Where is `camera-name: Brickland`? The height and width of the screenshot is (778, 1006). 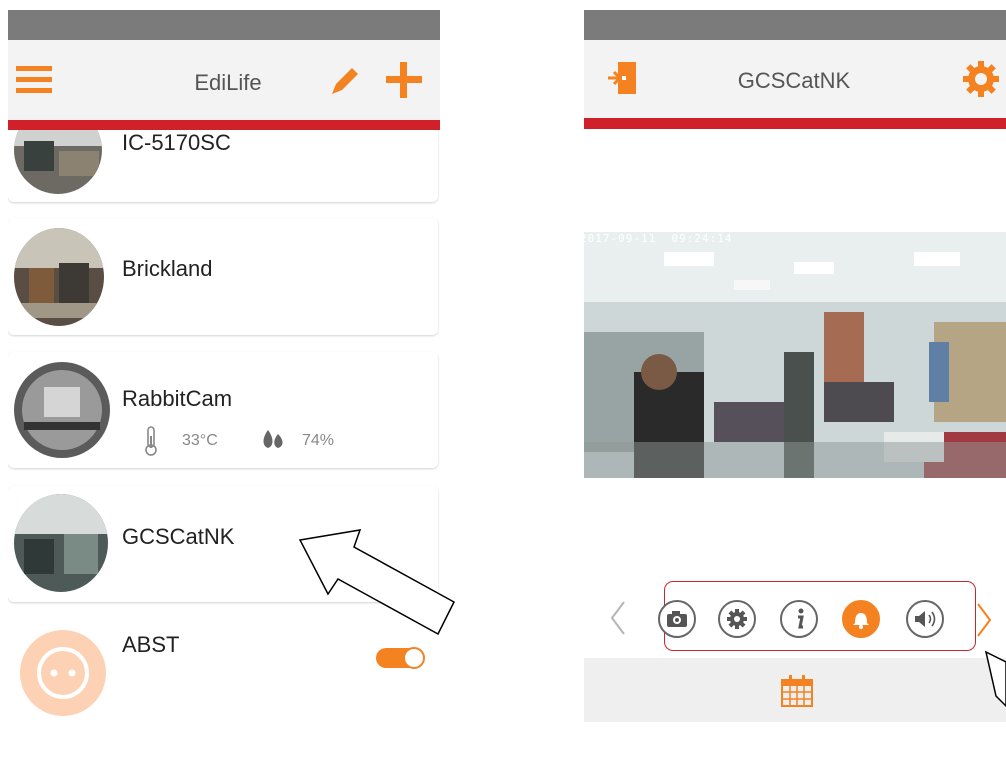
camera-name: Brickland is located at coordinates (167, 268).